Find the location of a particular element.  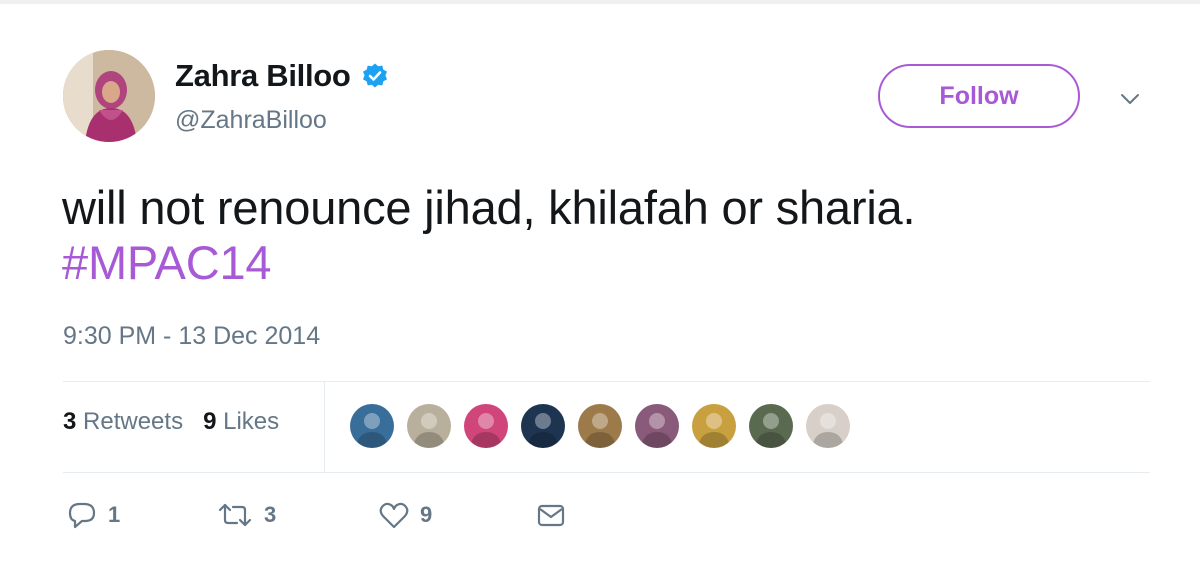

avatar is located at coordinates (109, 96).